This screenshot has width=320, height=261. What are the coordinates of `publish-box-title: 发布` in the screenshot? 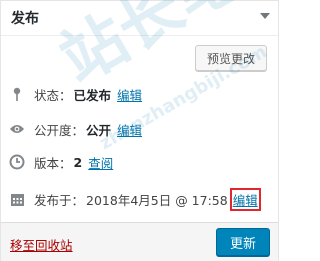 It's located at (25, 19).